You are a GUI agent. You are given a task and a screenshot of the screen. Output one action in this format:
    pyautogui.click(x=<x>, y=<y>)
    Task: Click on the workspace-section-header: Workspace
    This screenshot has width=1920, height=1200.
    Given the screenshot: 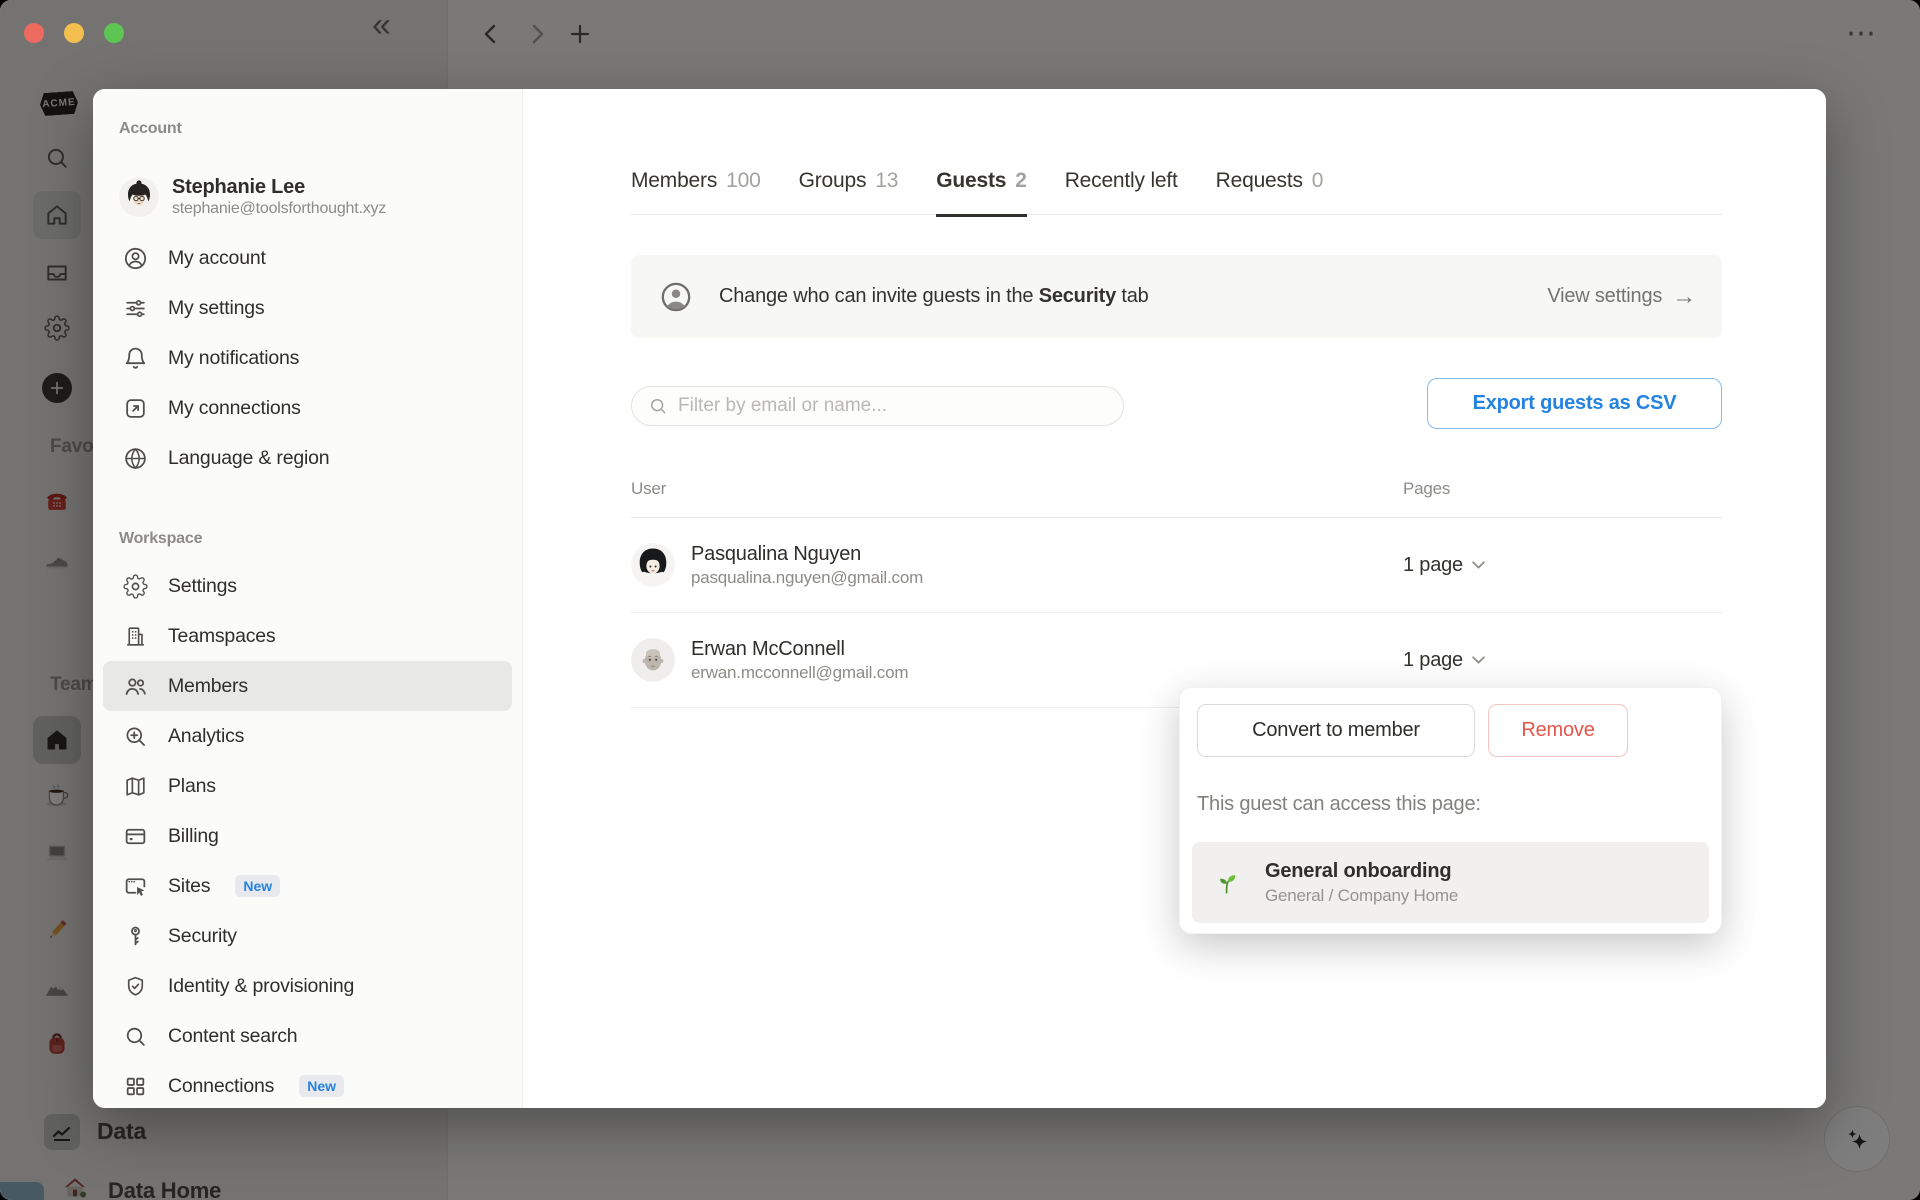 What is the action you would take?
    pyautogui.click(x=161, y=538)
    